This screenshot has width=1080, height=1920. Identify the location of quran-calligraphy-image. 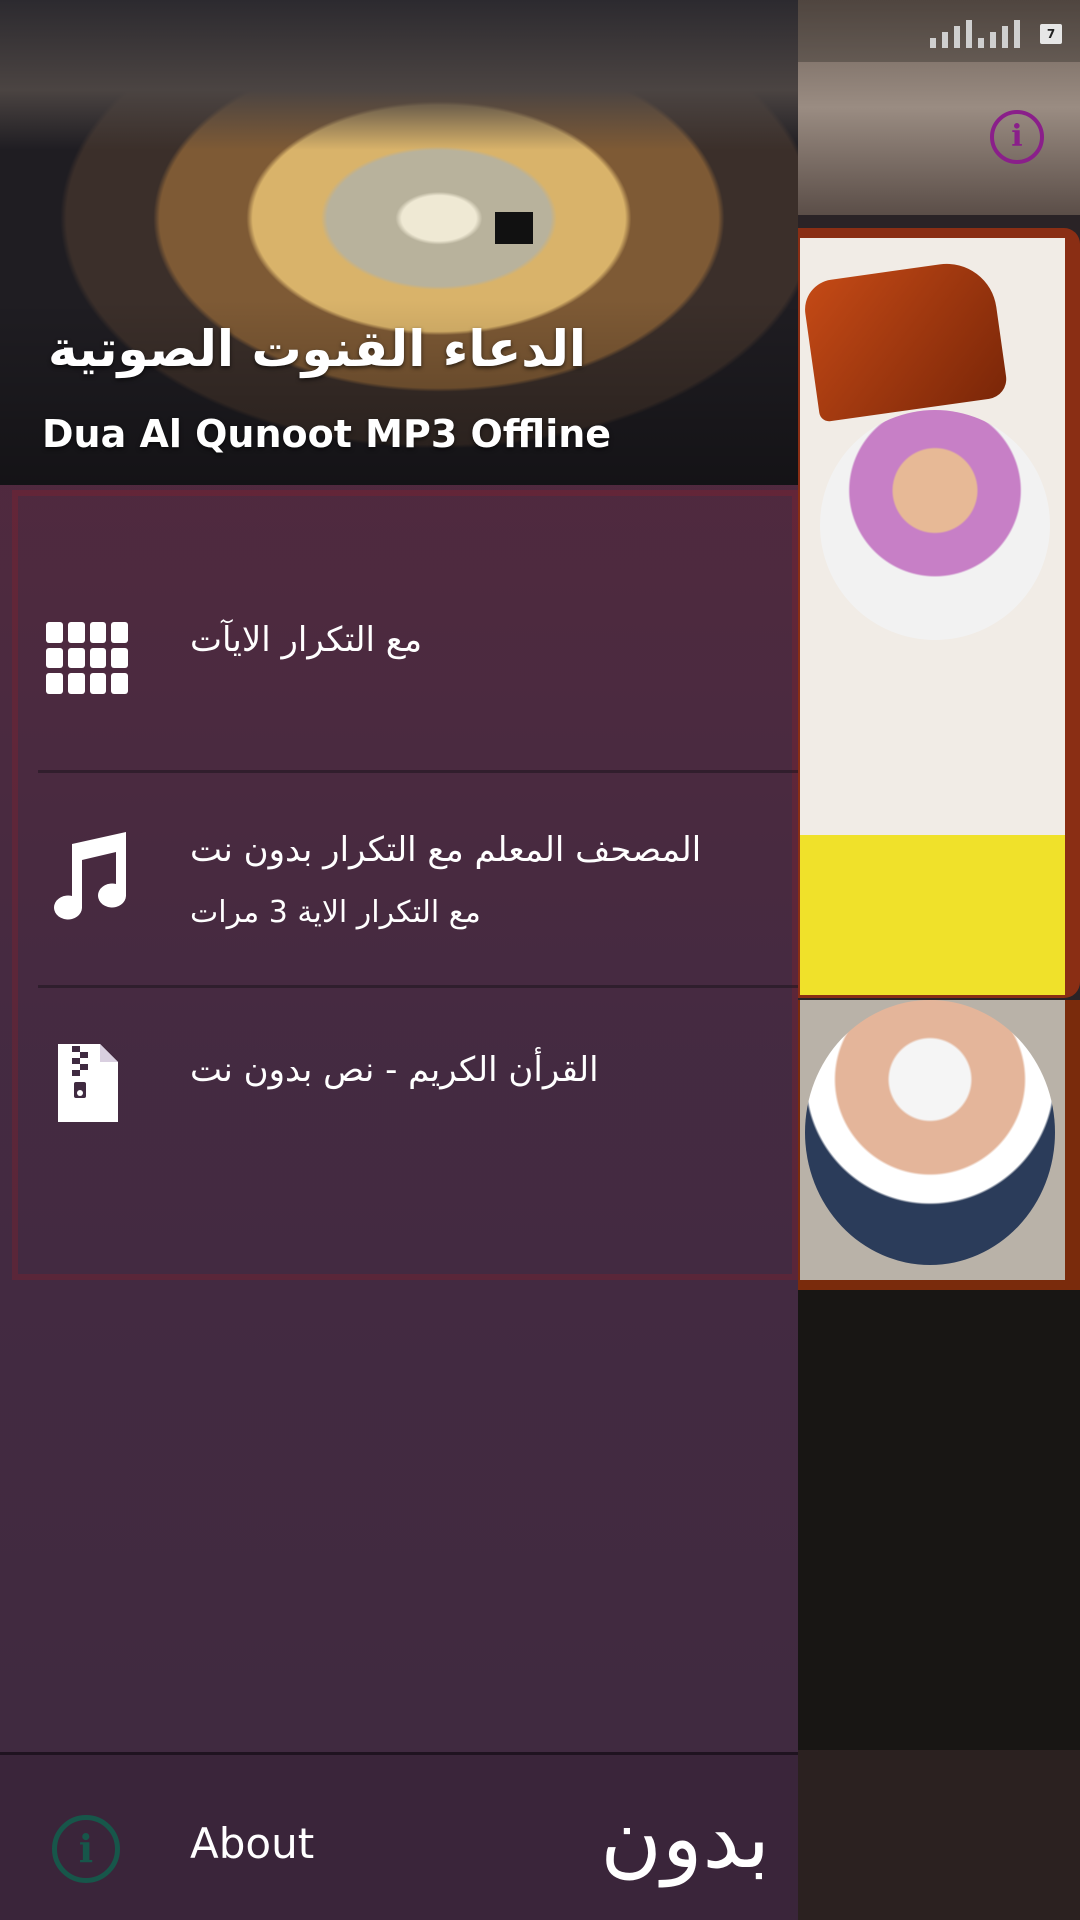
(930, 1520).